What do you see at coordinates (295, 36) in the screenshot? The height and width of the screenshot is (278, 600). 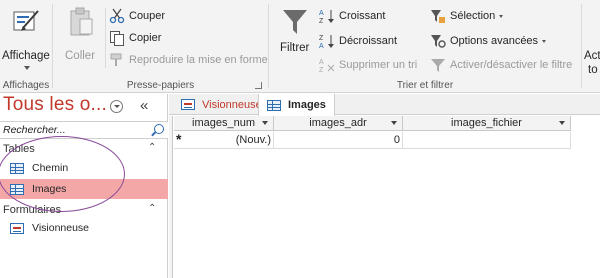 I see `filter-button: Filtrer` at bounding box center [295, 36].